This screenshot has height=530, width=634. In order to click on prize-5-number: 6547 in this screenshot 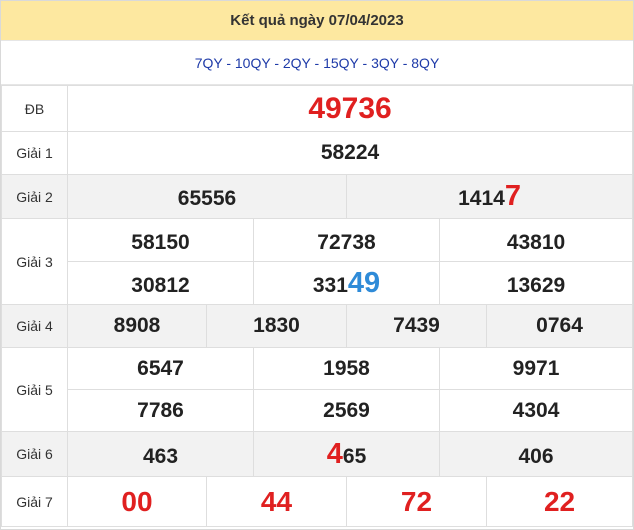, I will do `click(160, 368)`.